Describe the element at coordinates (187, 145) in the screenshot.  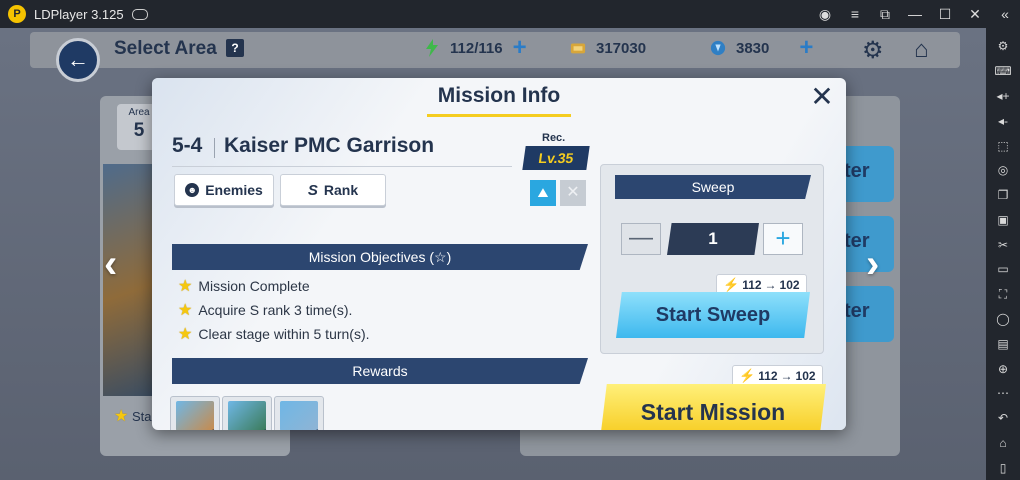
I see `stage-number: 5-4` at that location.